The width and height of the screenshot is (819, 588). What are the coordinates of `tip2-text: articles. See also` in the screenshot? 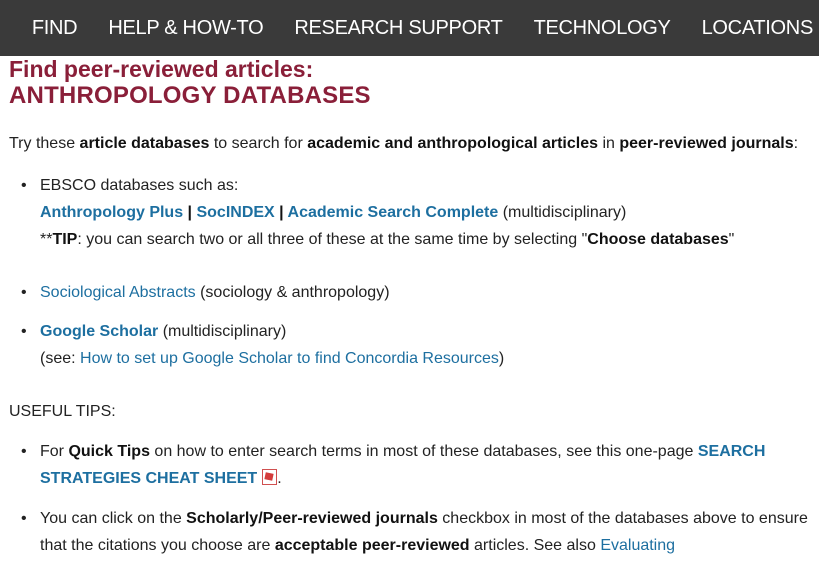 It's located at (535, 545).